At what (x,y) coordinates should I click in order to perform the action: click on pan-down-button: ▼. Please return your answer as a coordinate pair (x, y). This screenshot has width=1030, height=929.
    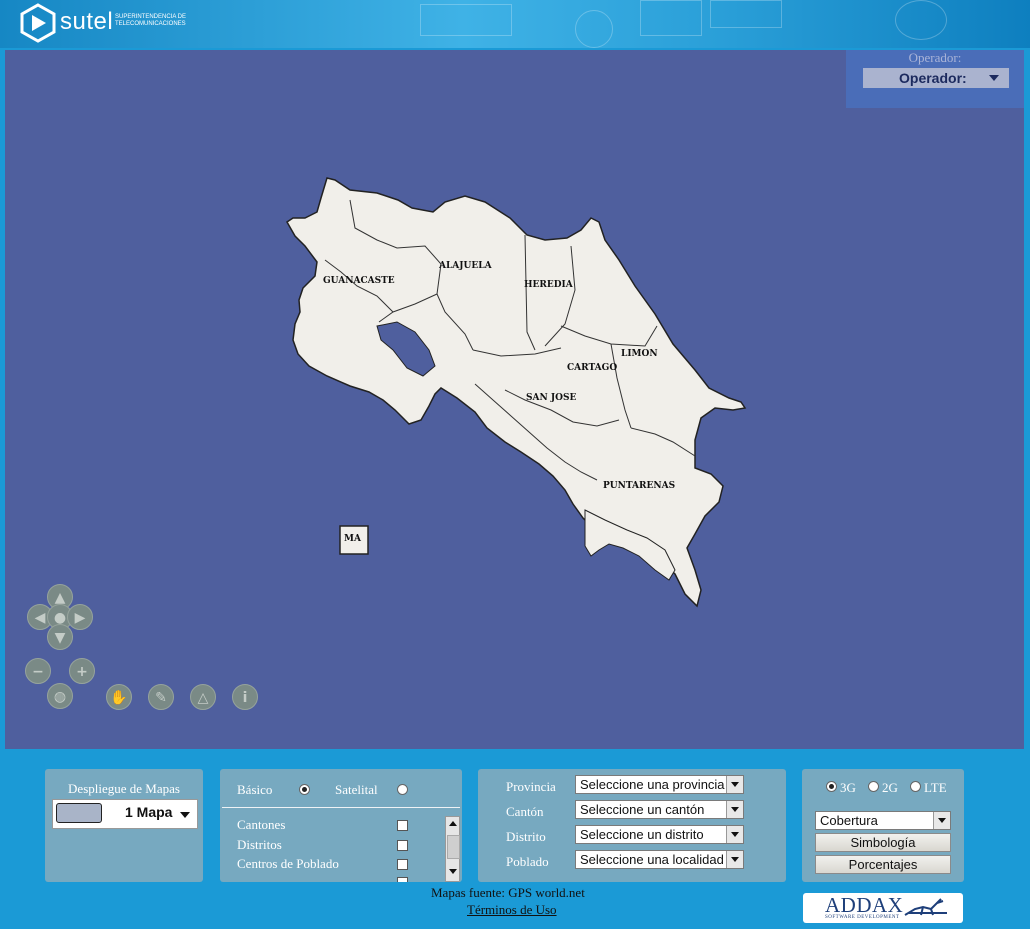
    Looking at the image, I should click on (60, 637).